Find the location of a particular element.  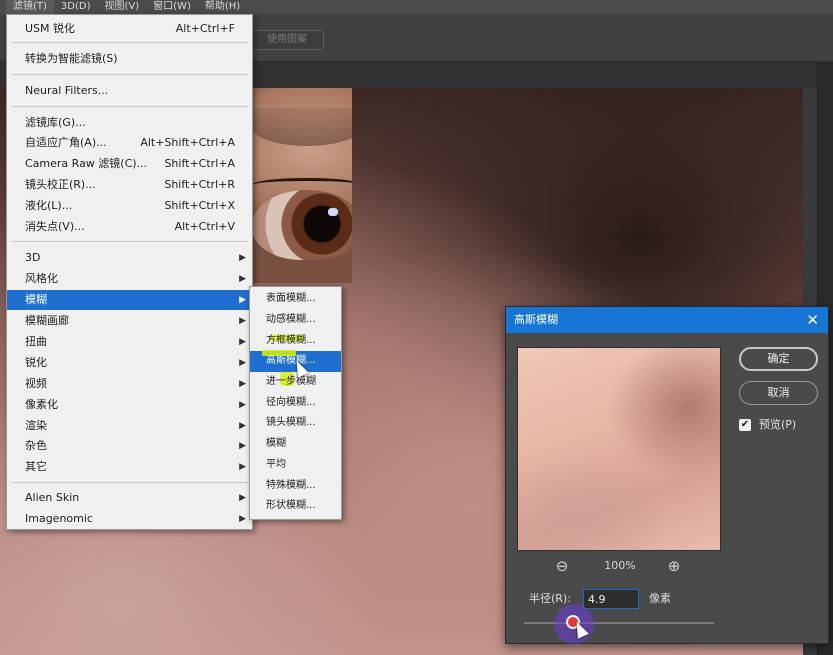

submenu-item-blur-more: 进一步模糊 is located at coordinates (295, 382).